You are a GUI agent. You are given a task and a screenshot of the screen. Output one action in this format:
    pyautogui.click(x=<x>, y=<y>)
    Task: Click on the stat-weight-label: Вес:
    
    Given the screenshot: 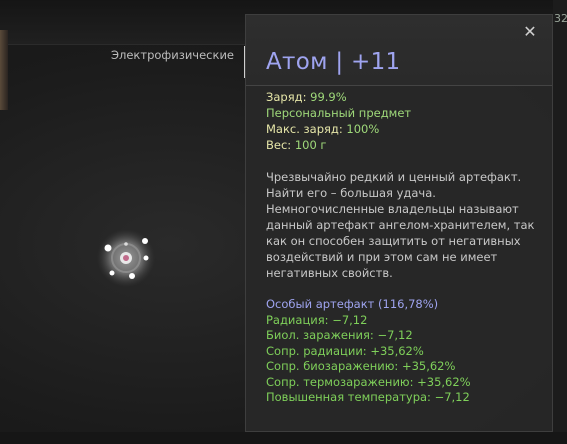 What is the action you would take?
    pyautogui.click(x=280, y=145)
    